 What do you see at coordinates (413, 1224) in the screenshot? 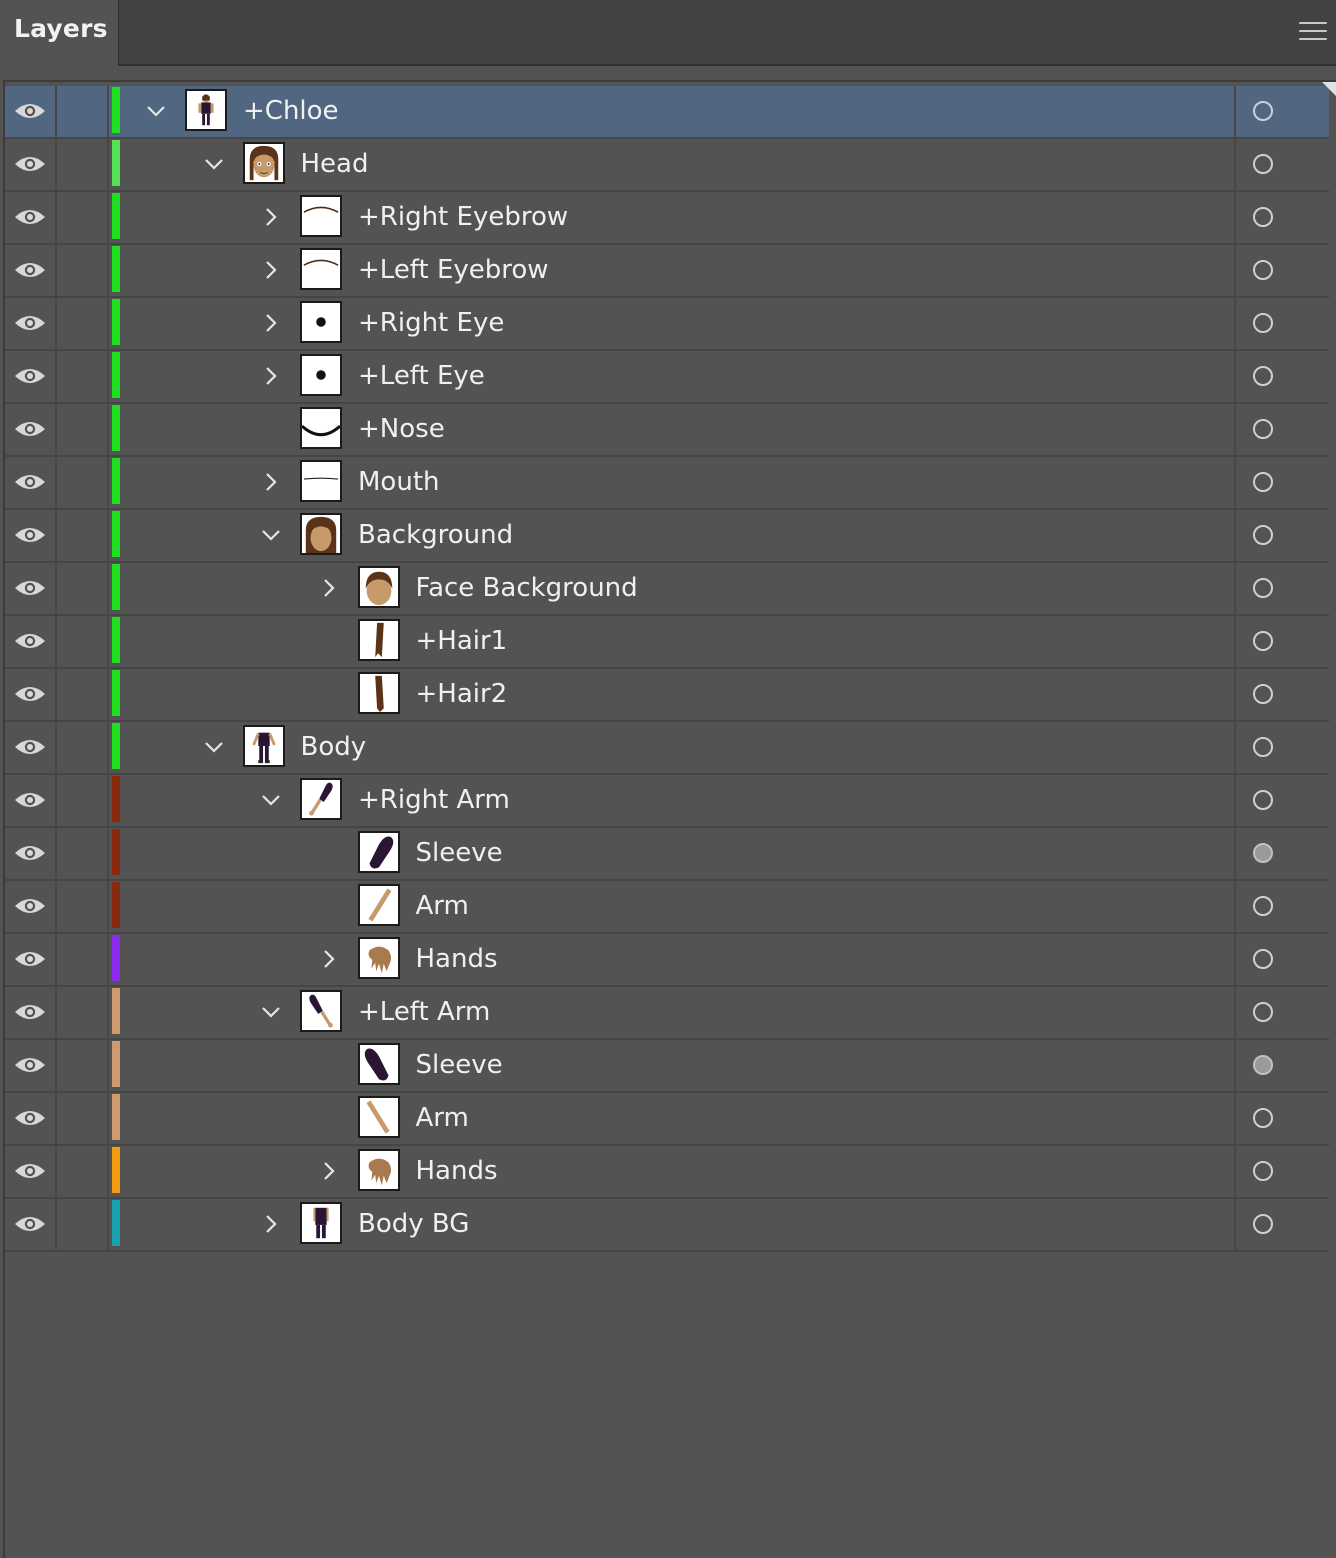
I see `layer-name: Body BG` at bounding box center [413, 1224].